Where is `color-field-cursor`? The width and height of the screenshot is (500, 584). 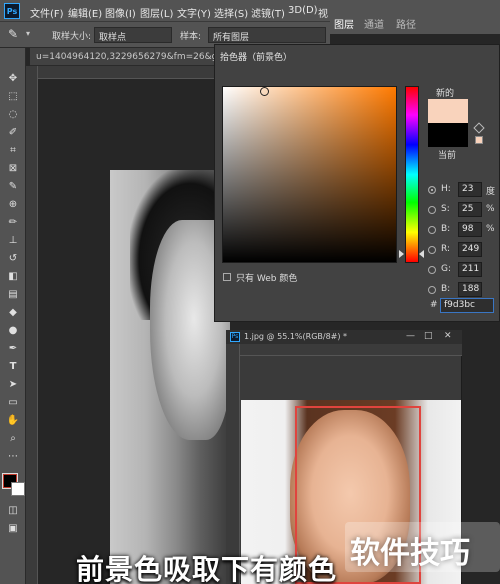
color-field-cursor is located at coordinates (264, 91).